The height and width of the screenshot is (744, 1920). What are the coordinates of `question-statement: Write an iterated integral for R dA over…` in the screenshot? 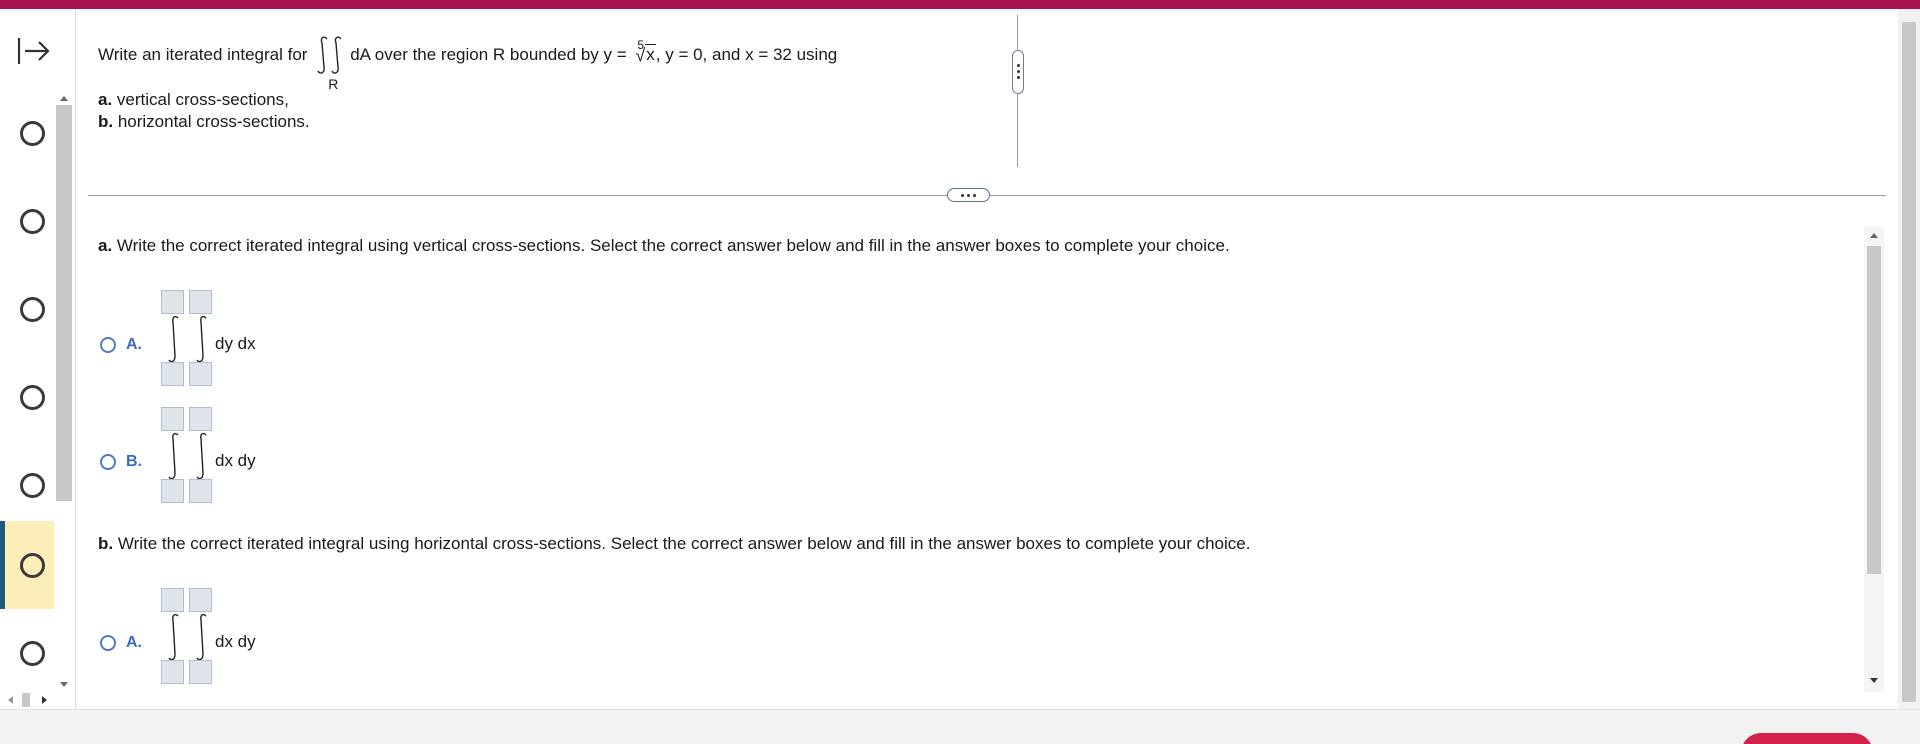 It's located at (468, 63).